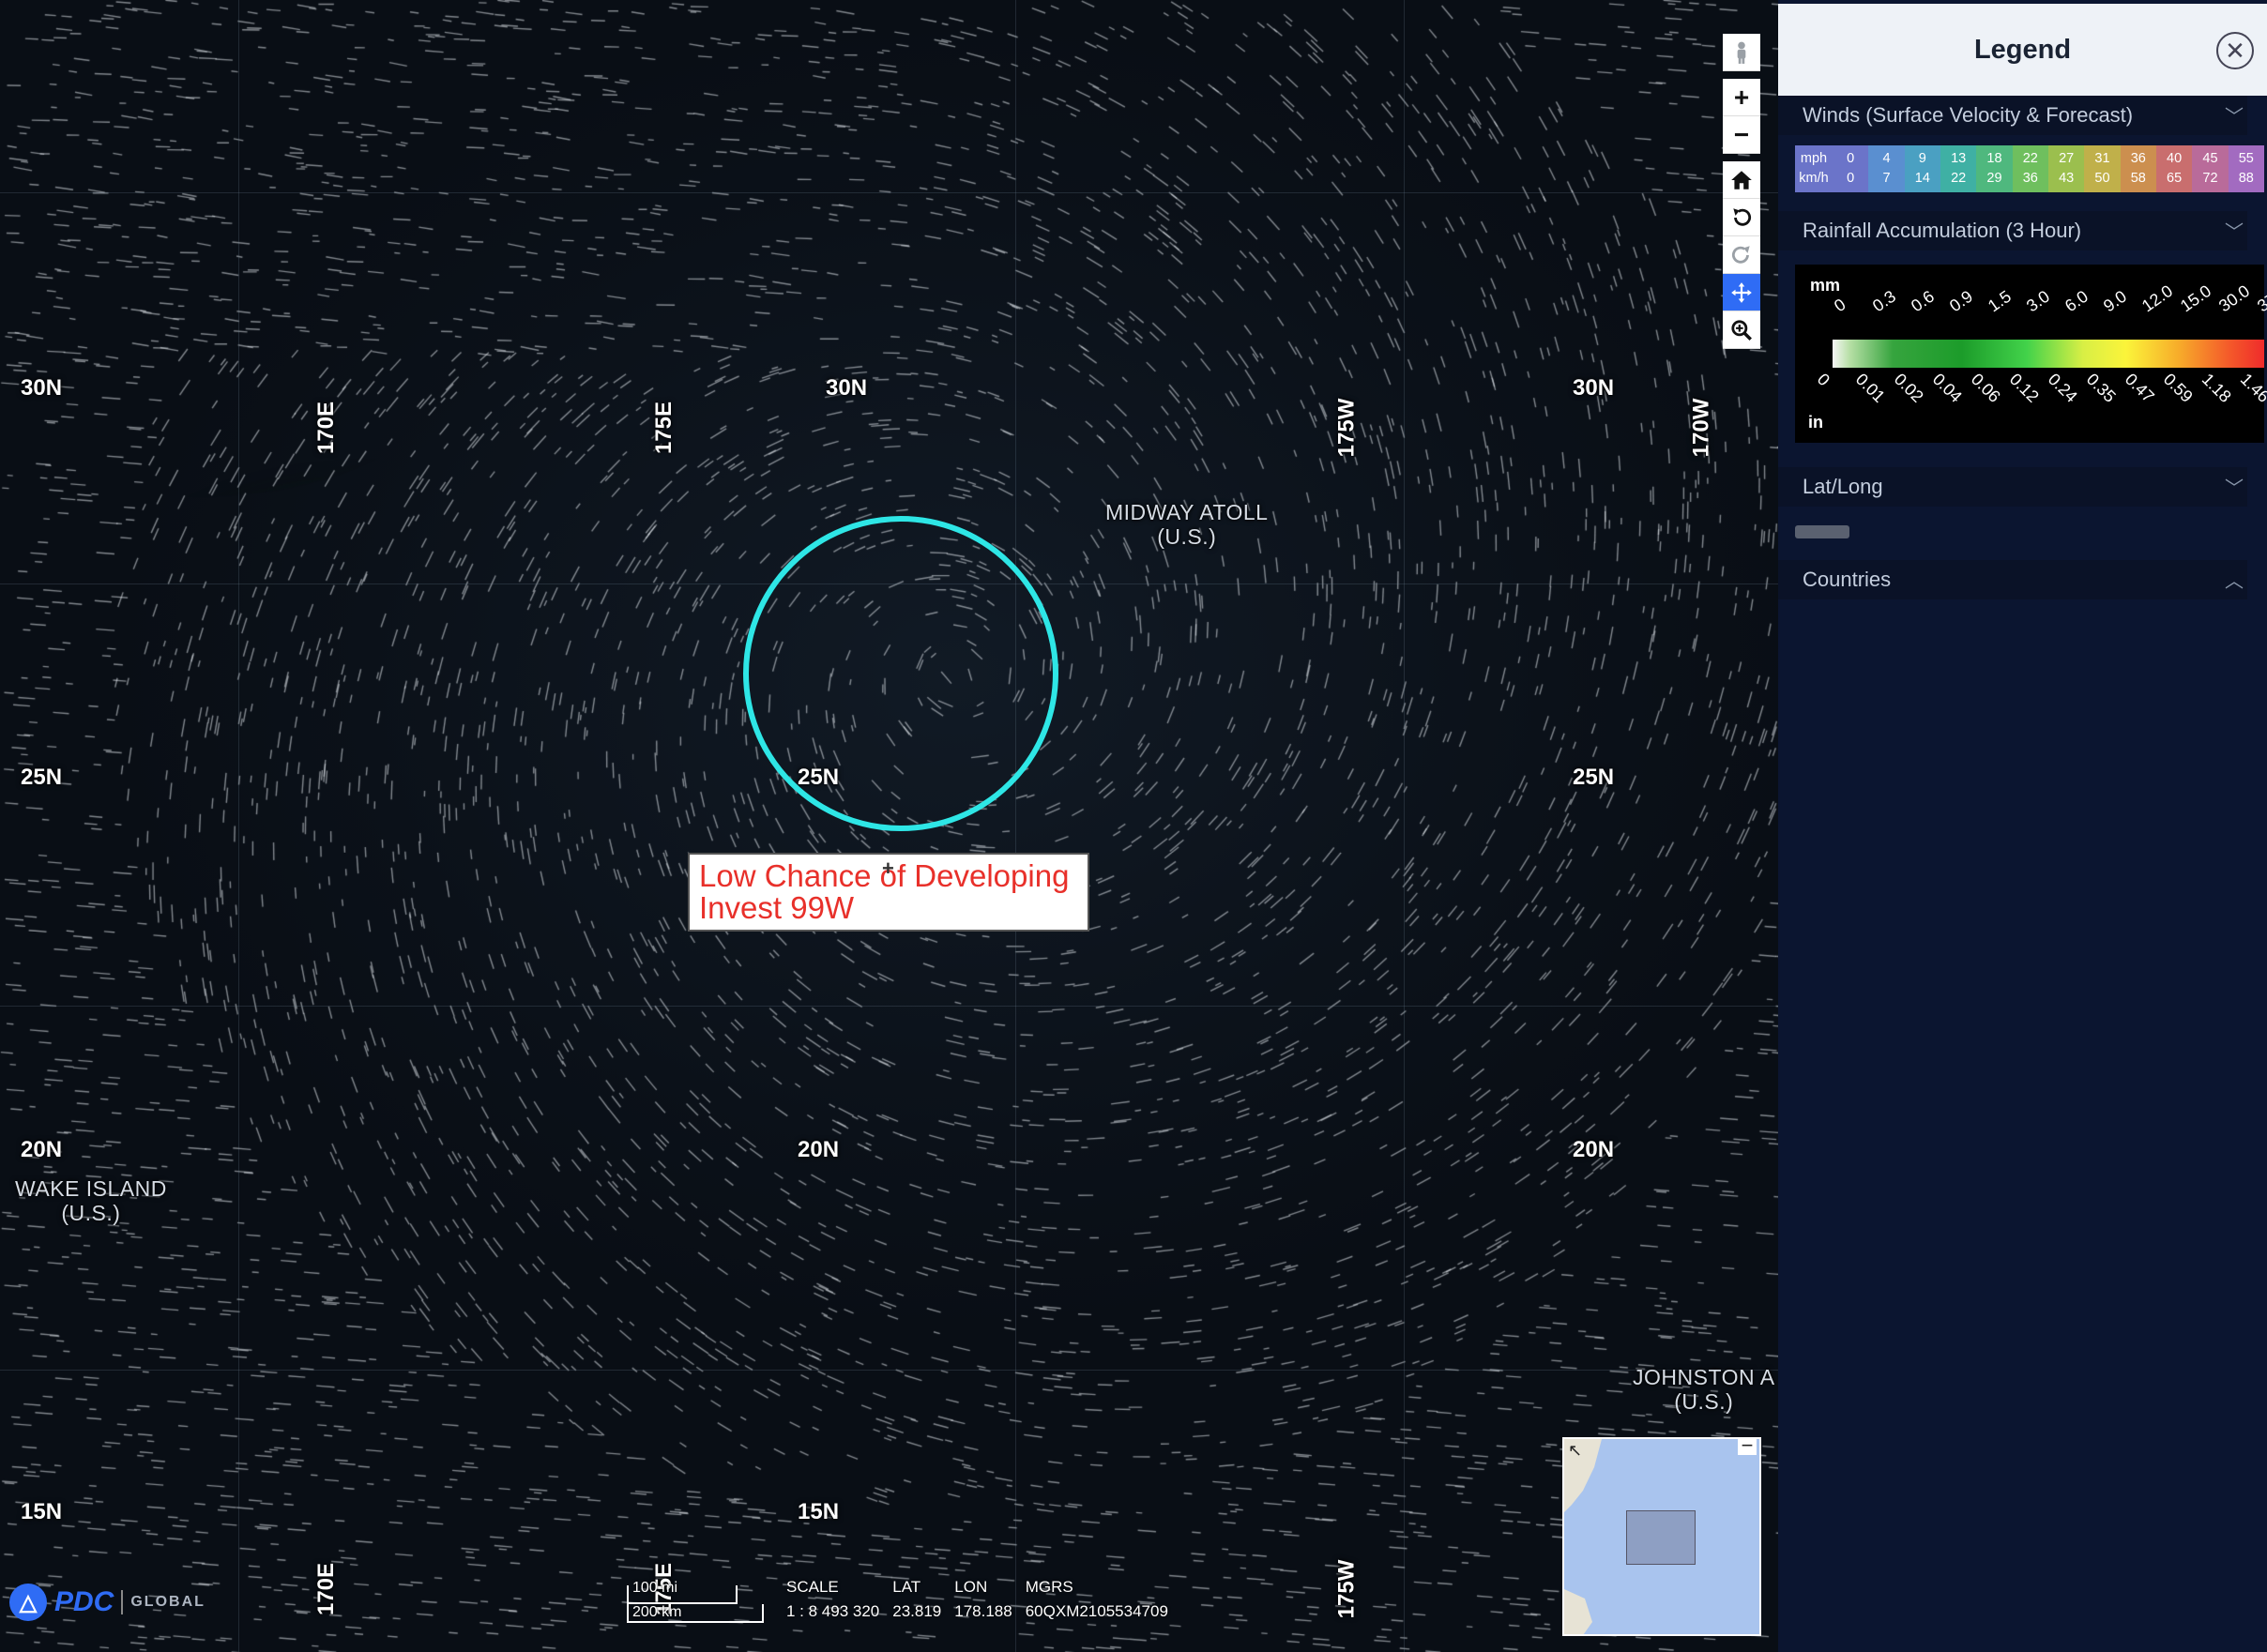 This screenshot has width=2267, height=1652. What do you see at coordinates (1741, 180) in the screenshot?
I see `home-icon` at bounding box center [1741, 180].